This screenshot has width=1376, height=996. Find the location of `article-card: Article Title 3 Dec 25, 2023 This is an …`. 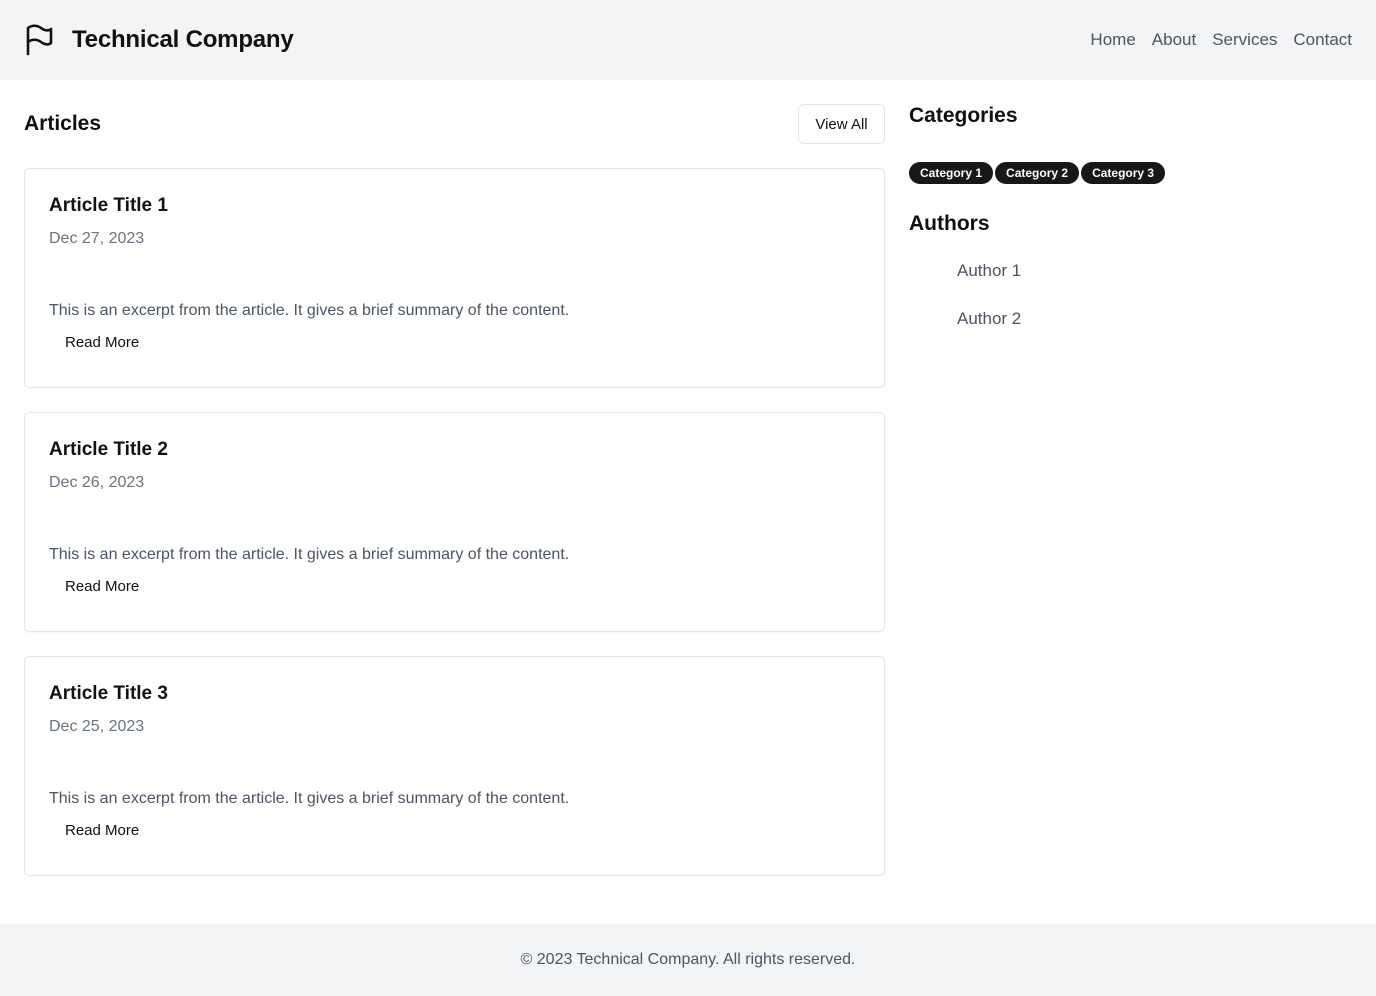

article-card: Article Title 3 Dec 25, 2023 This is an … is located at coordinates (454, 766).